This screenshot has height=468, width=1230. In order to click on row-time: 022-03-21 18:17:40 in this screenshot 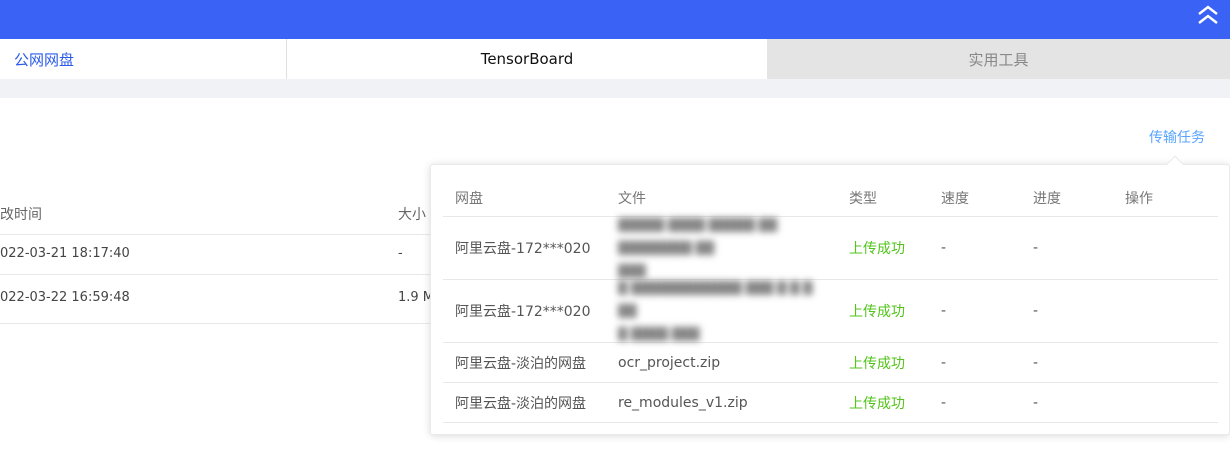, I will do `click(65, 253)`.